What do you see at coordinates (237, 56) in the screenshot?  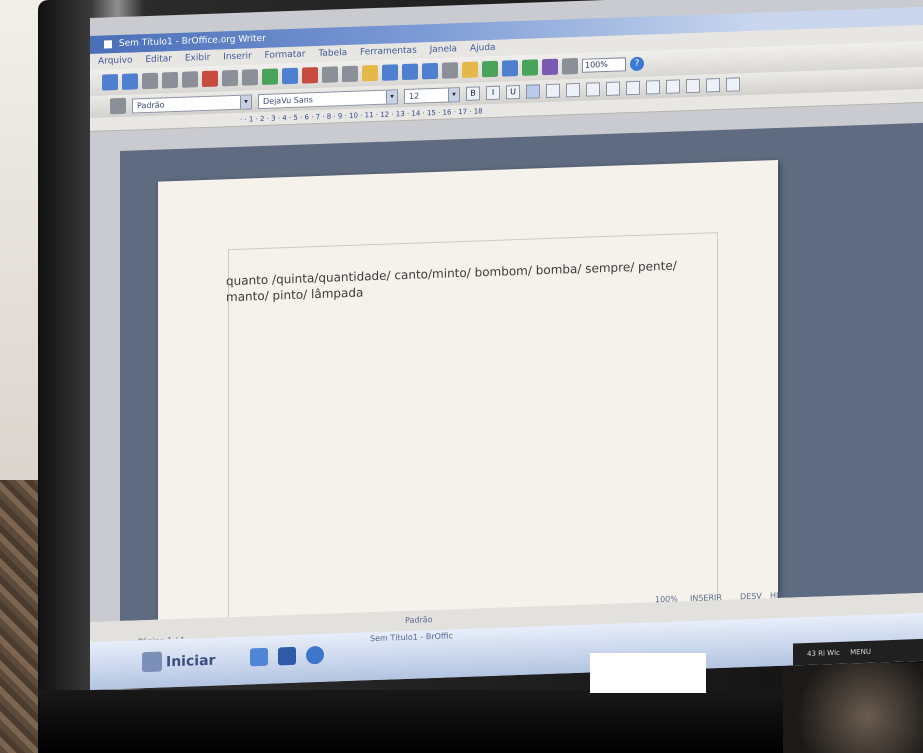 I see `menu-inserir: Inserir` at bounding box center [237, 56].